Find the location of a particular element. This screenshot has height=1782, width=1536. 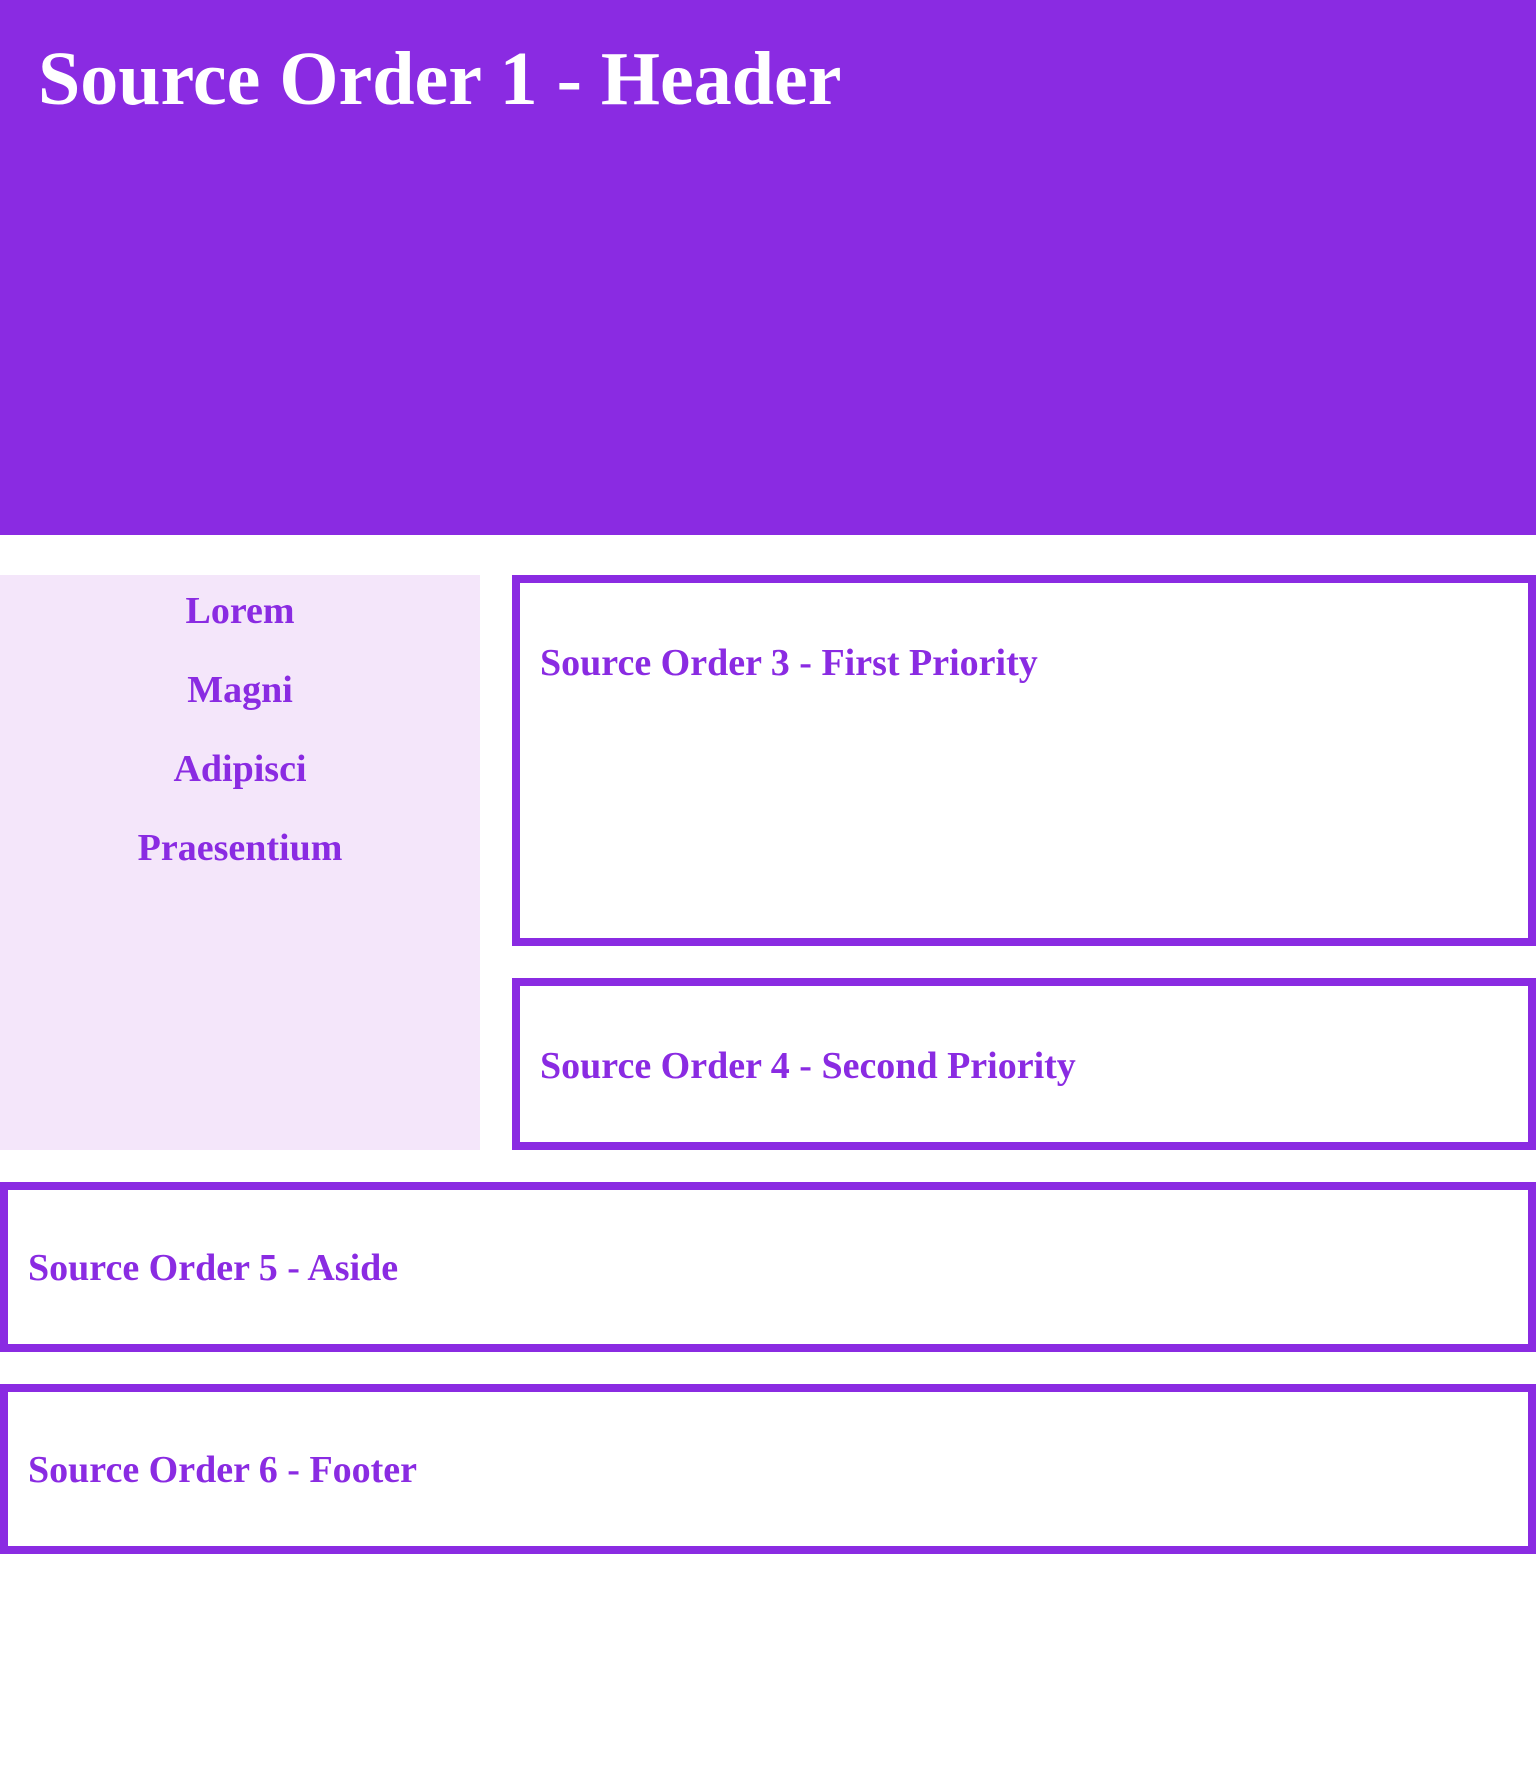

aside-section: Source Order 5 - Aside is located at coordinates (768, 1267).